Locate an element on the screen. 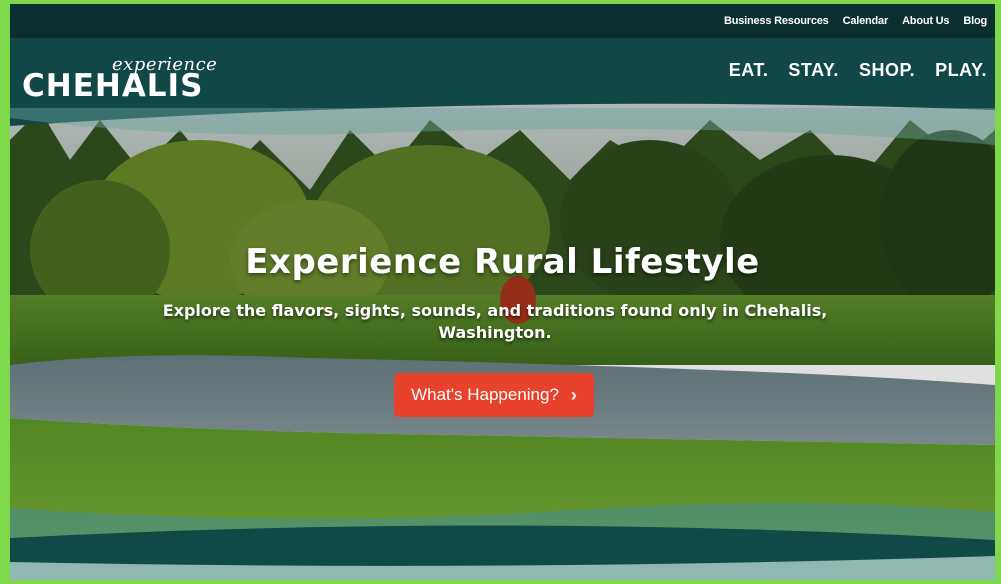  cta-label: What's Happening? is located at coordinates (485, 394).